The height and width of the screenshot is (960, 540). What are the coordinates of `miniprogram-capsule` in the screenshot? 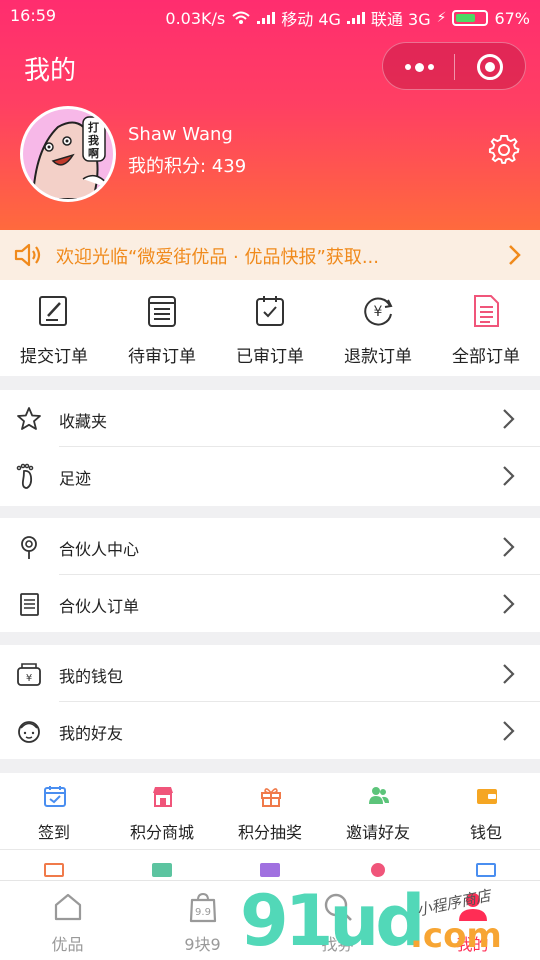 It's located at (454, 66).